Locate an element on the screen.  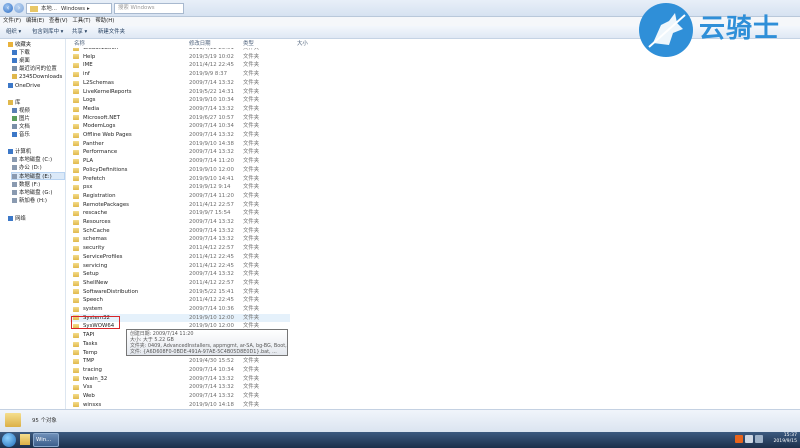
file-row: ModemLogs 2009/7/14 10:34 文件夹 is located at coordinates (180, 126).